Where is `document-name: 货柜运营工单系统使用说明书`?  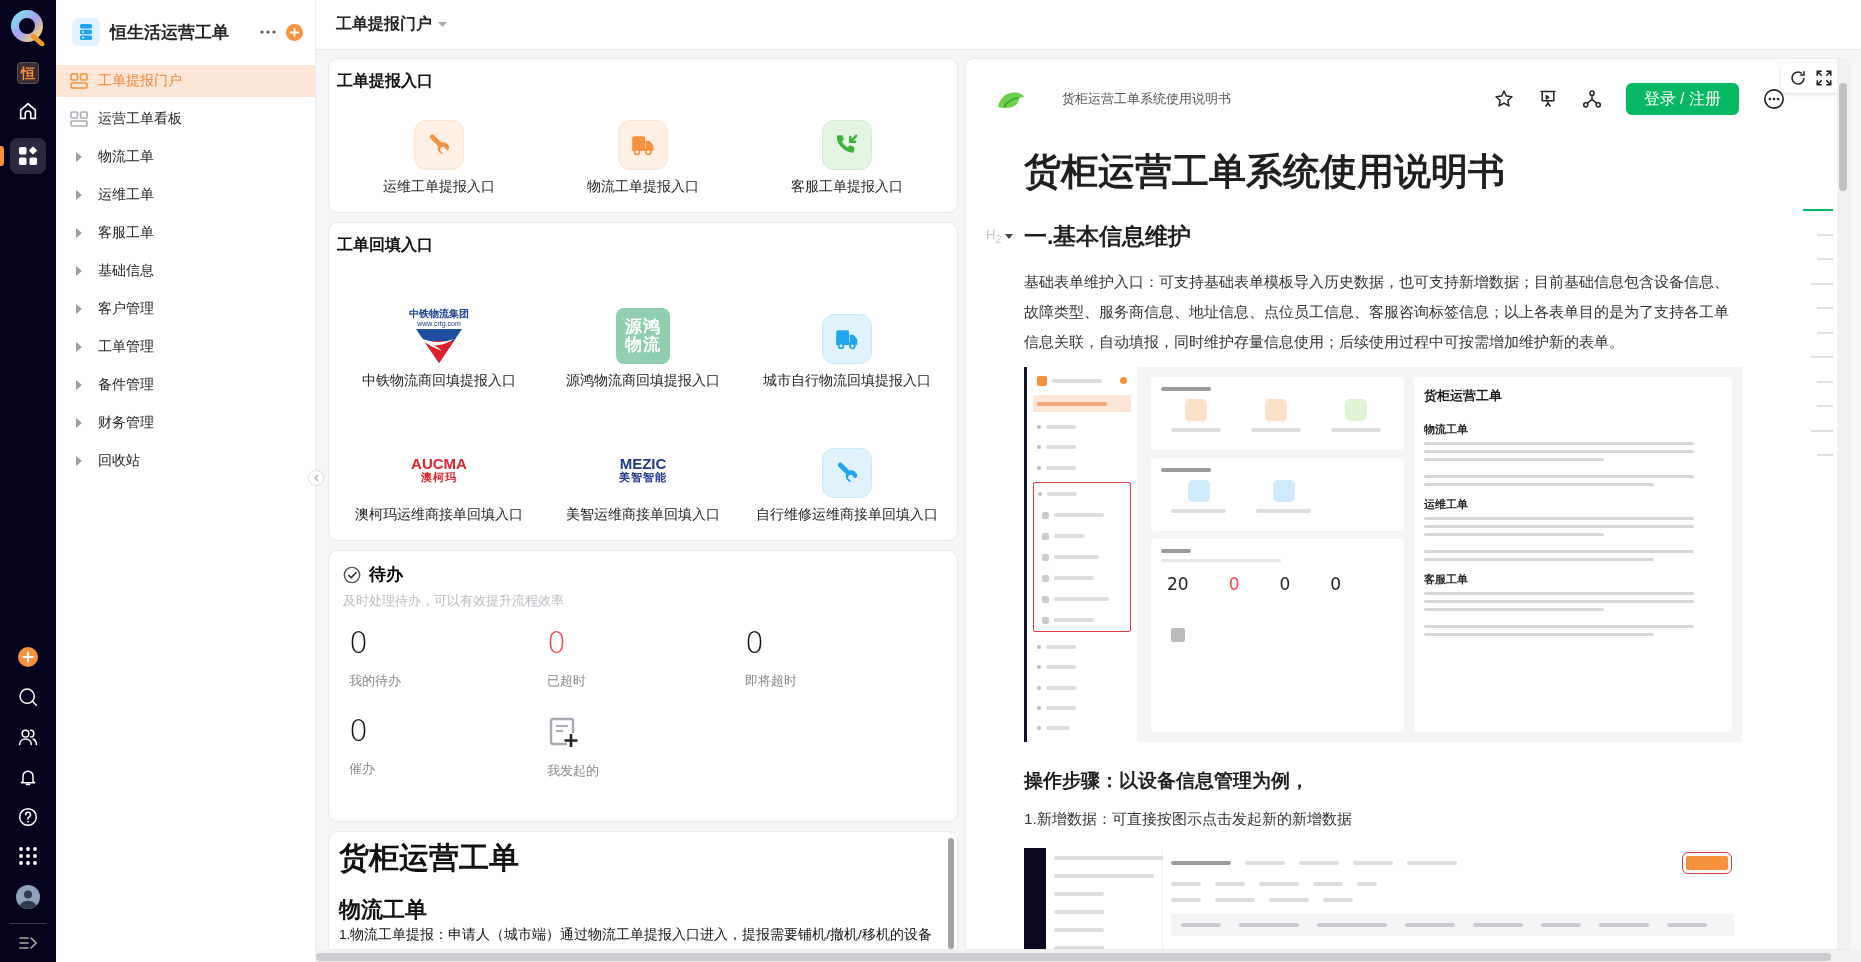 document-name: 货柜运营工单系统使用说明书 is located at coordinates (1147, 99).